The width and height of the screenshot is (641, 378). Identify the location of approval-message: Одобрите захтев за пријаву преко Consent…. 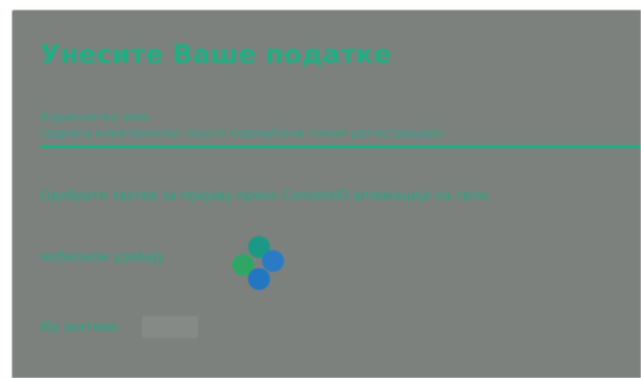
(264, 196).